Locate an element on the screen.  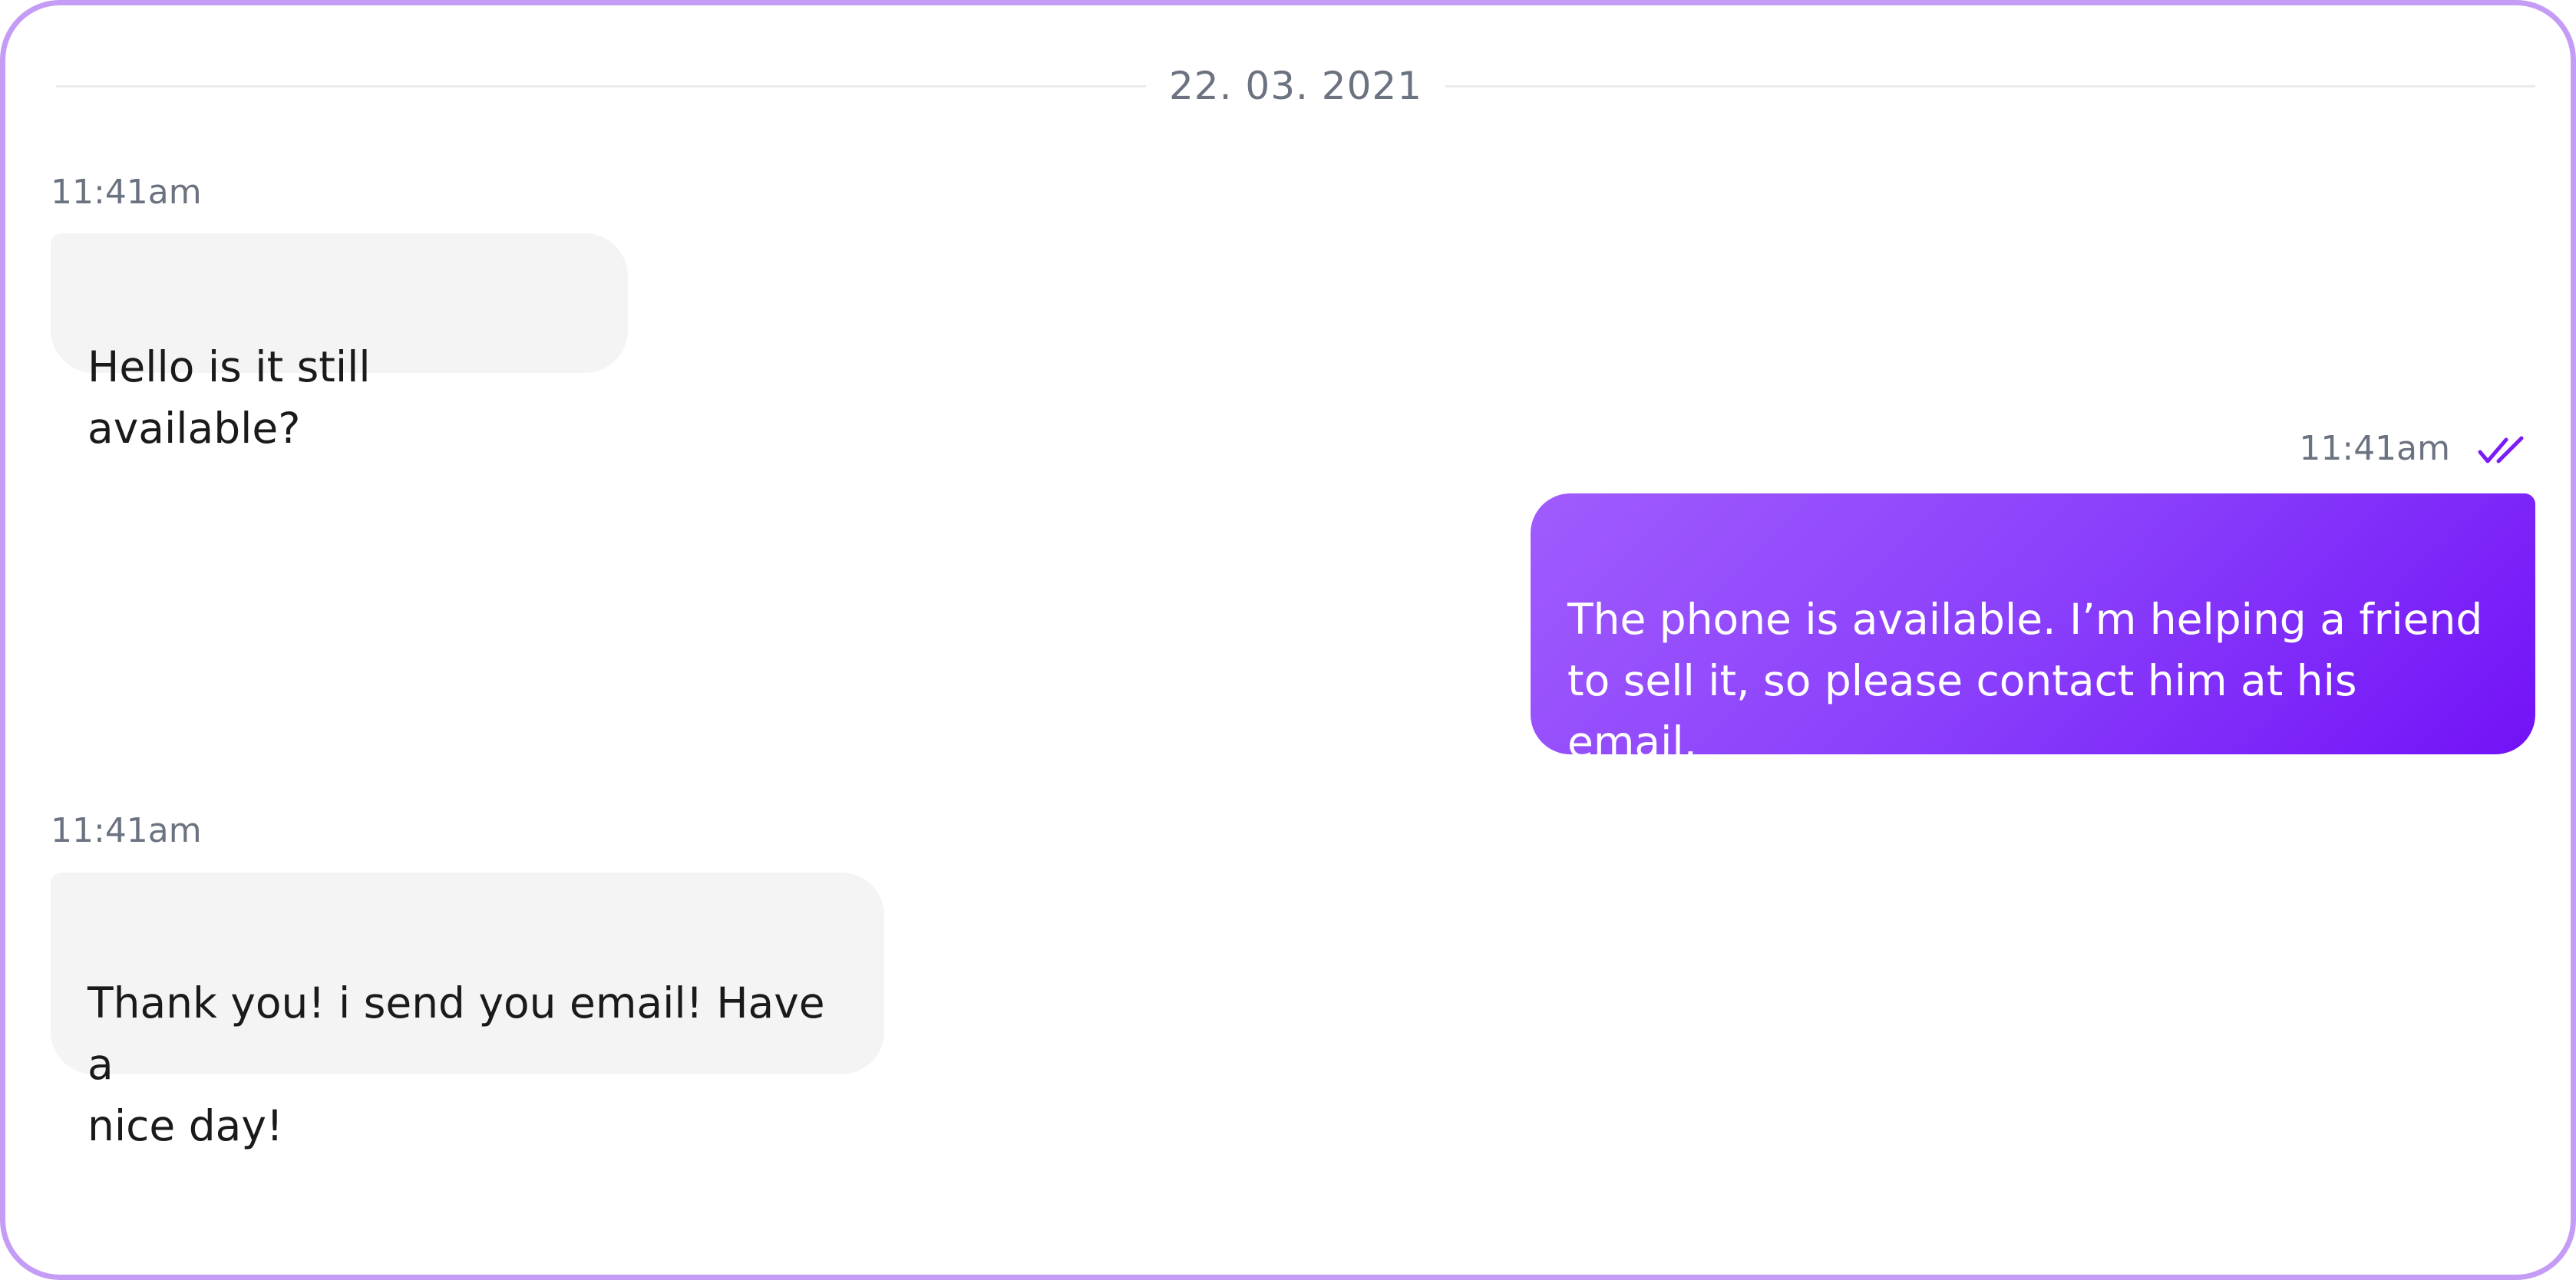
message-text: Hello is it still available? is located at coordinates (229, 397).